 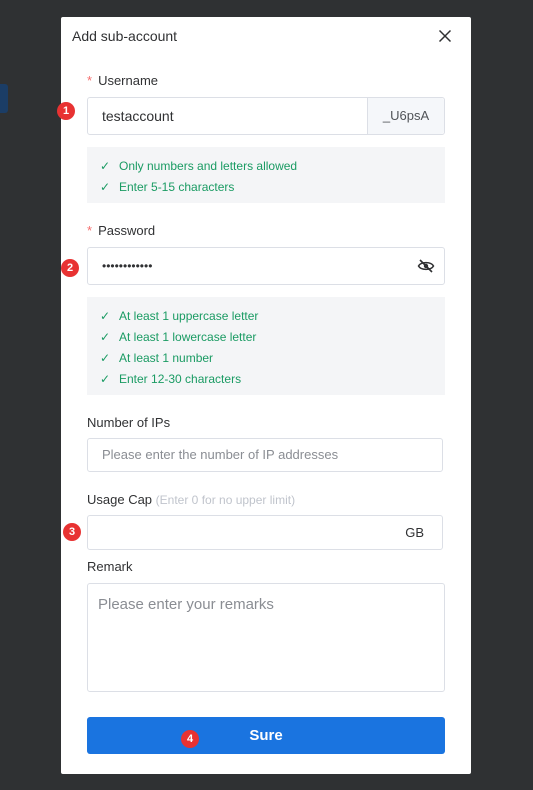 What do you see at coordinates (445, 36) in the screenshot?
I see `close-icon` at bounding box center [445, 36].